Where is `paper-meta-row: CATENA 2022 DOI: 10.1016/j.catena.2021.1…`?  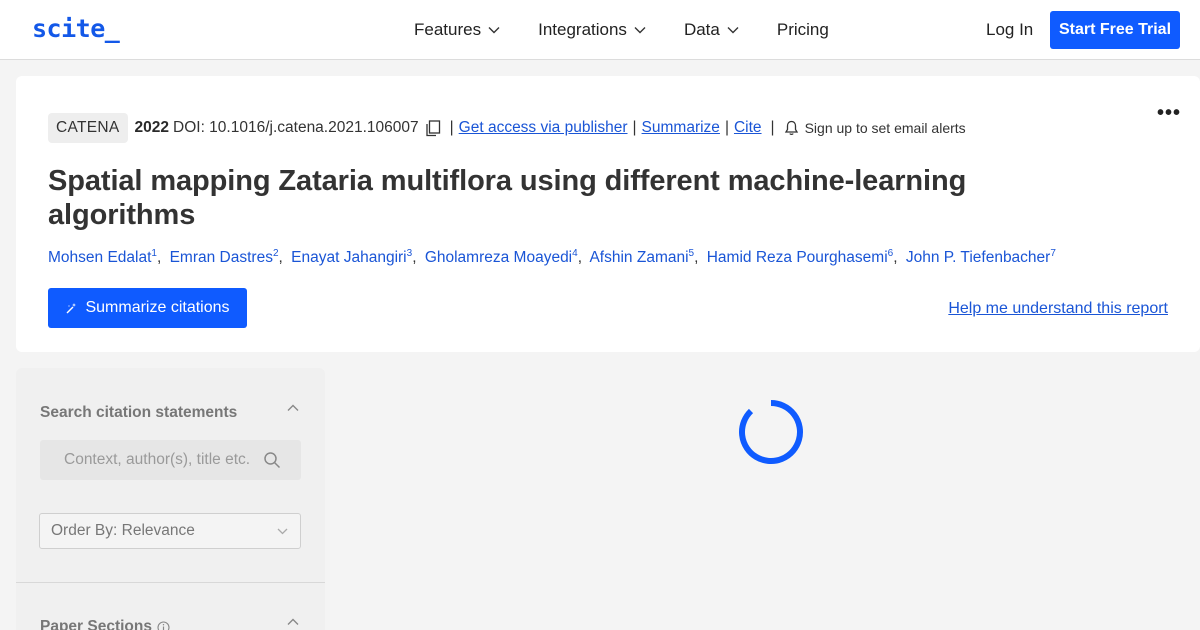 paper-meta-row: CATENA 2022 DOI: 10.1016/j.catena.2021.1… is located at coordinates (507, 128).